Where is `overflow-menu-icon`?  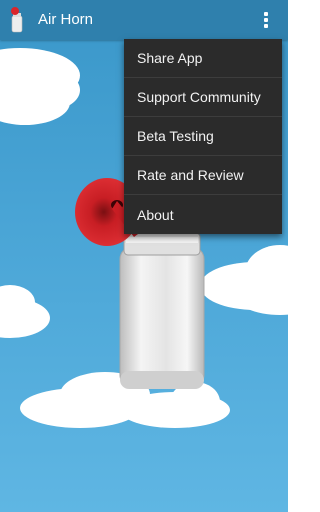 overflow-menu-icon is located at coordinates (266, 20).